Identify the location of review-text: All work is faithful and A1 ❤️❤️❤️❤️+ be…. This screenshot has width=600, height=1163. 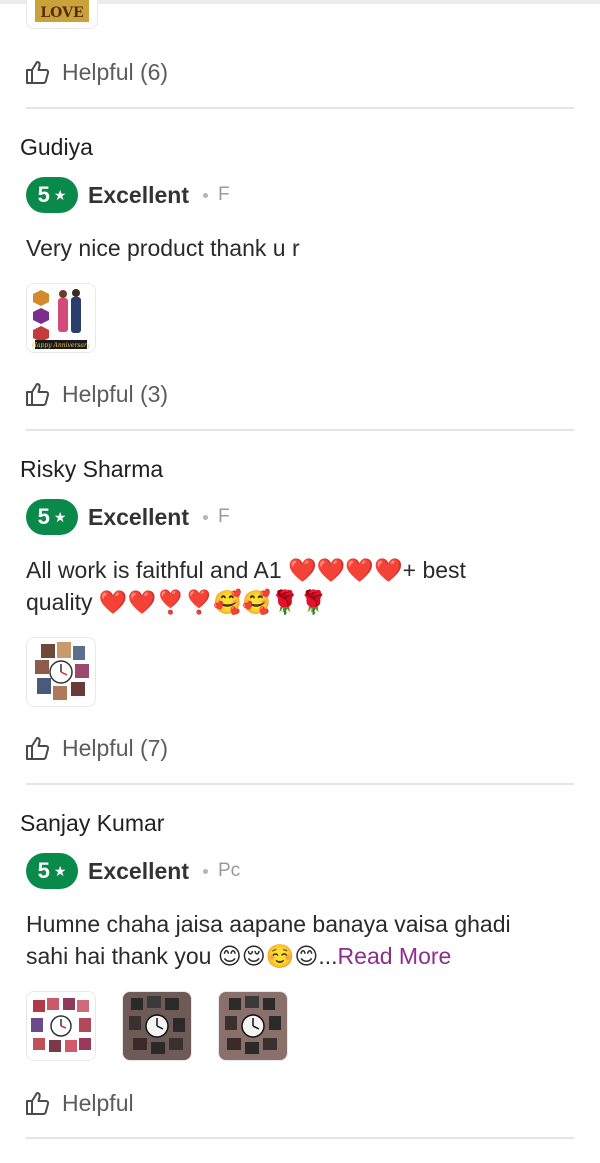
(296, 586).